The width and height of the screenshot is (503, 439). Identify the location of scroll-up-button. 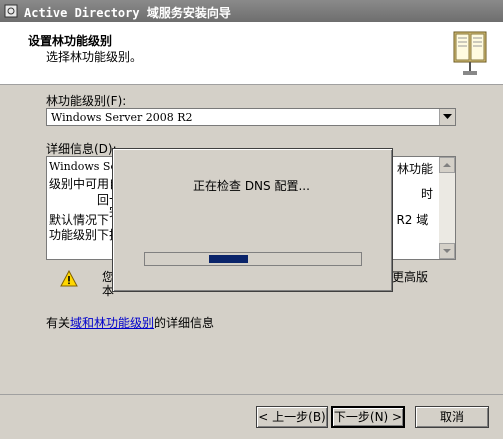
(447, 165).